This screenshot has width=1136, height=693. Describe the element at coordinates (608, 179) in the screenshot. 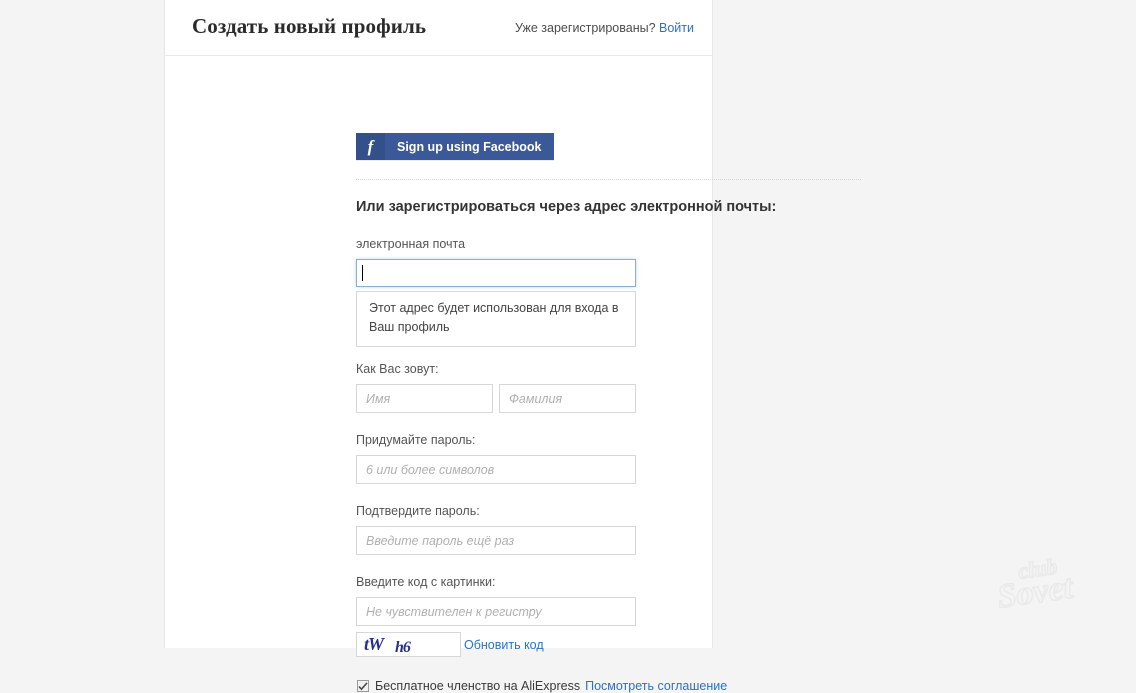

I see `section-divider` at that location.